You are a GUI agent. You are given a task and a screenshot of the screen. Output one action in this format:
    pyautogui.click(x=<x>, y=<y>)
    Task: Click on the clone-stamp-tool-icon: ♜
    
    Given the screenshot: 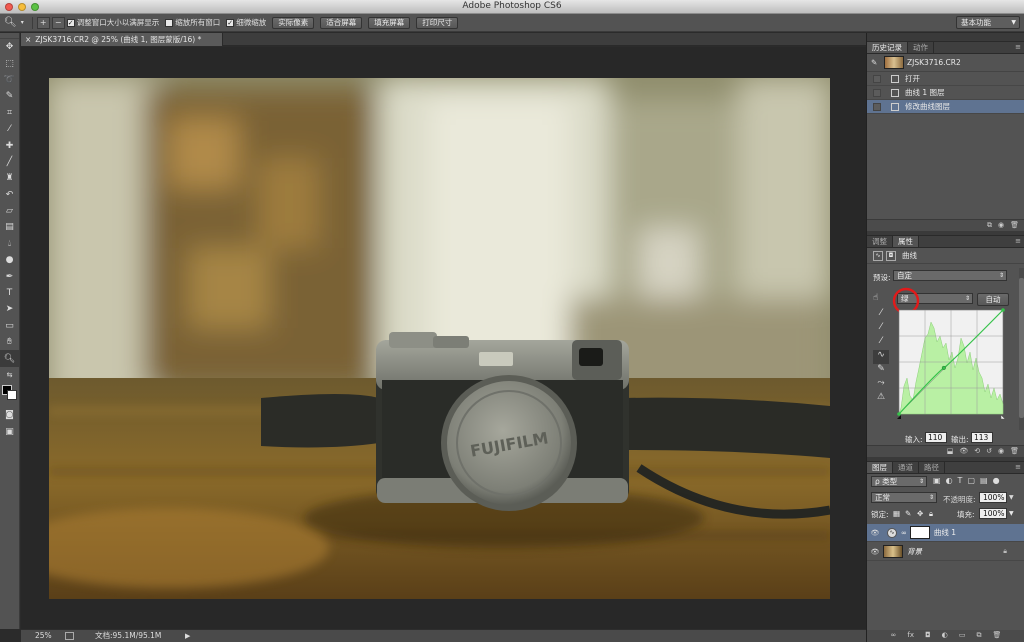 What is the action you would take?
    pyautogui.click(x=9, y=178)
    